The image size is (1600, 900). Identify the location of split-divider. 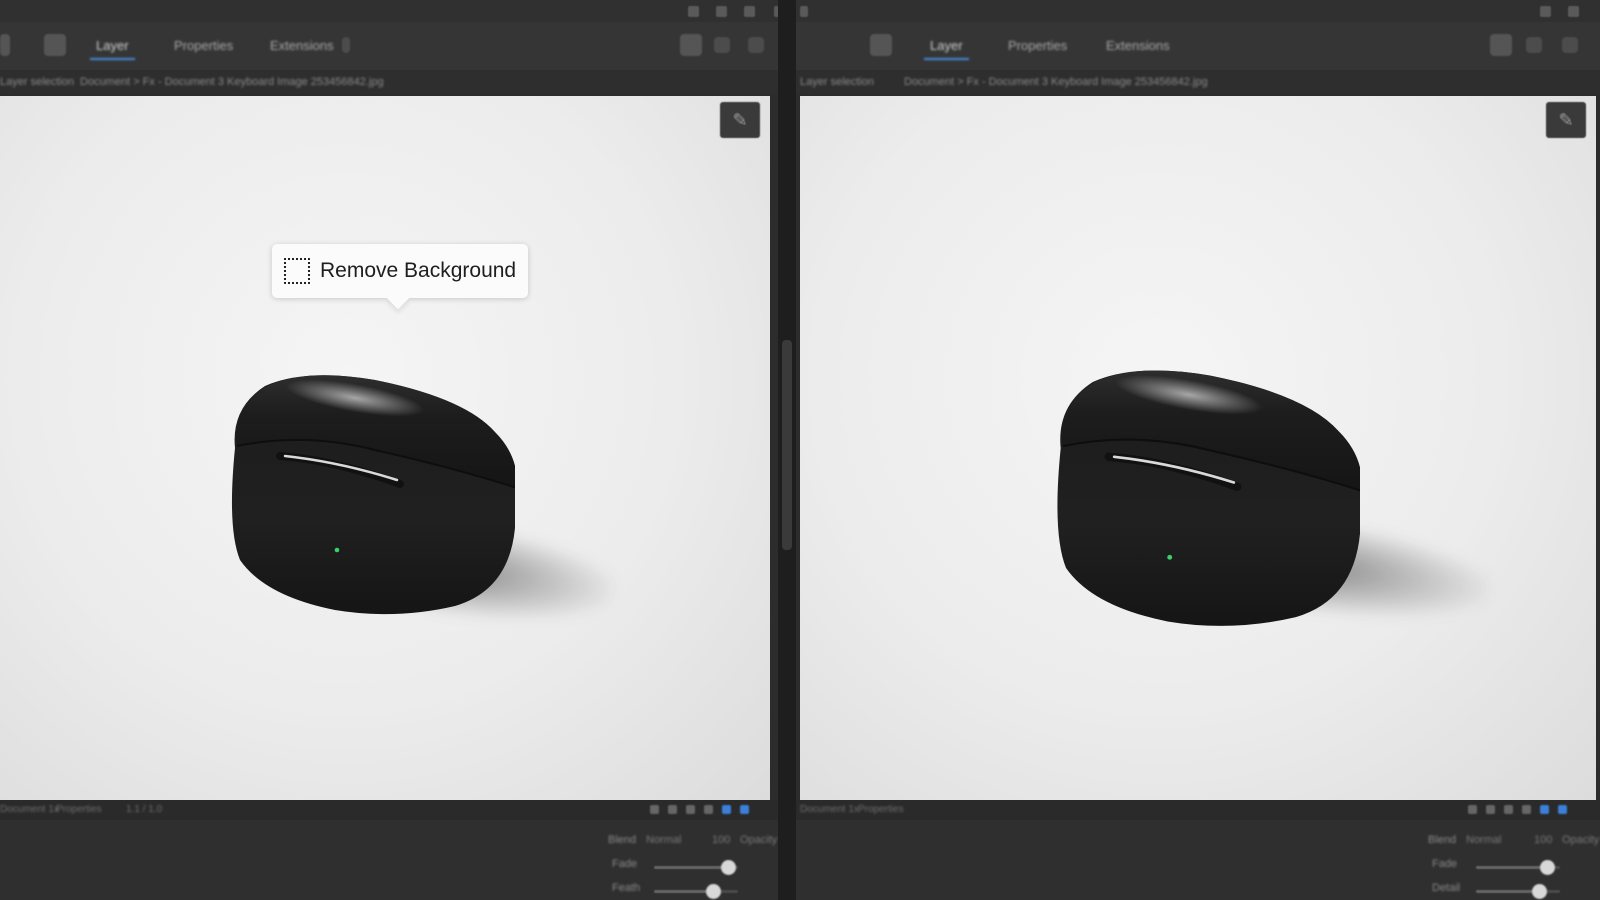
(787, 450).